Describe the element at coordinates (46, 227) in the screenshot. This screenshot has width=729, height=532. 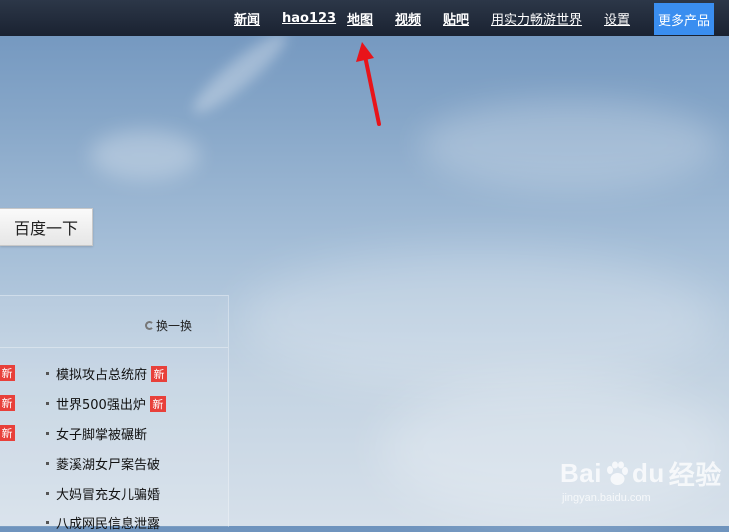
I see `search-button: 百度一下` at that location.